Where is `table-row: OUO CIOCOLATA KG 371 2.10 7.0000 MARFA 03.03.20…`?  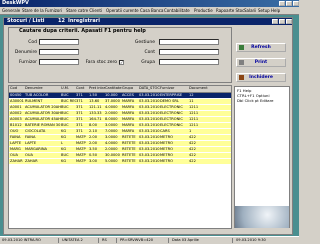
table-row: OUO CIOCOLATA KG 371 2.10 7.0000 MARFA 03.03.20… is located at coordinates (120, 131).